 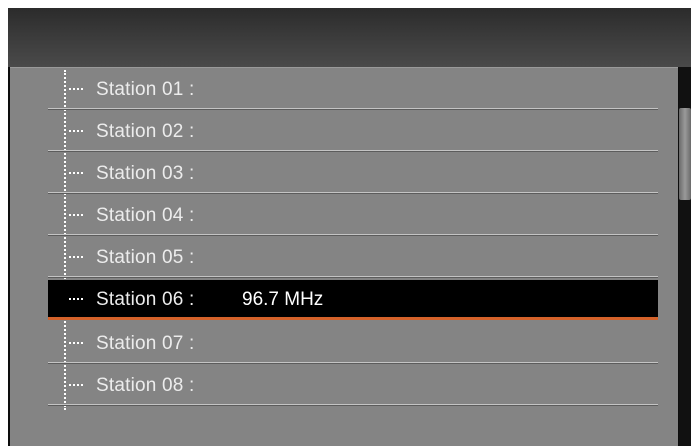 I want to click on station-row-05: Station 05 :, so click(x=353, y=258).